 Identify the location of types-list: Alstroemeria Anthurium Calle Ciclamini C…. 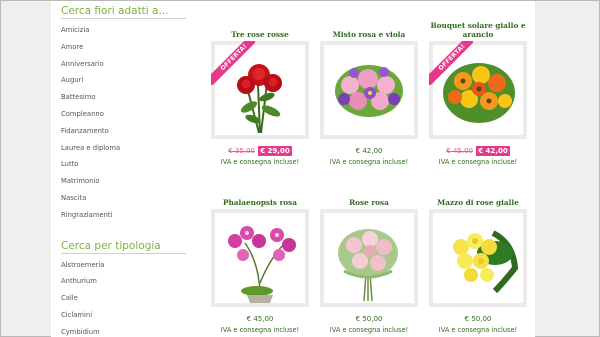
(123, 297).